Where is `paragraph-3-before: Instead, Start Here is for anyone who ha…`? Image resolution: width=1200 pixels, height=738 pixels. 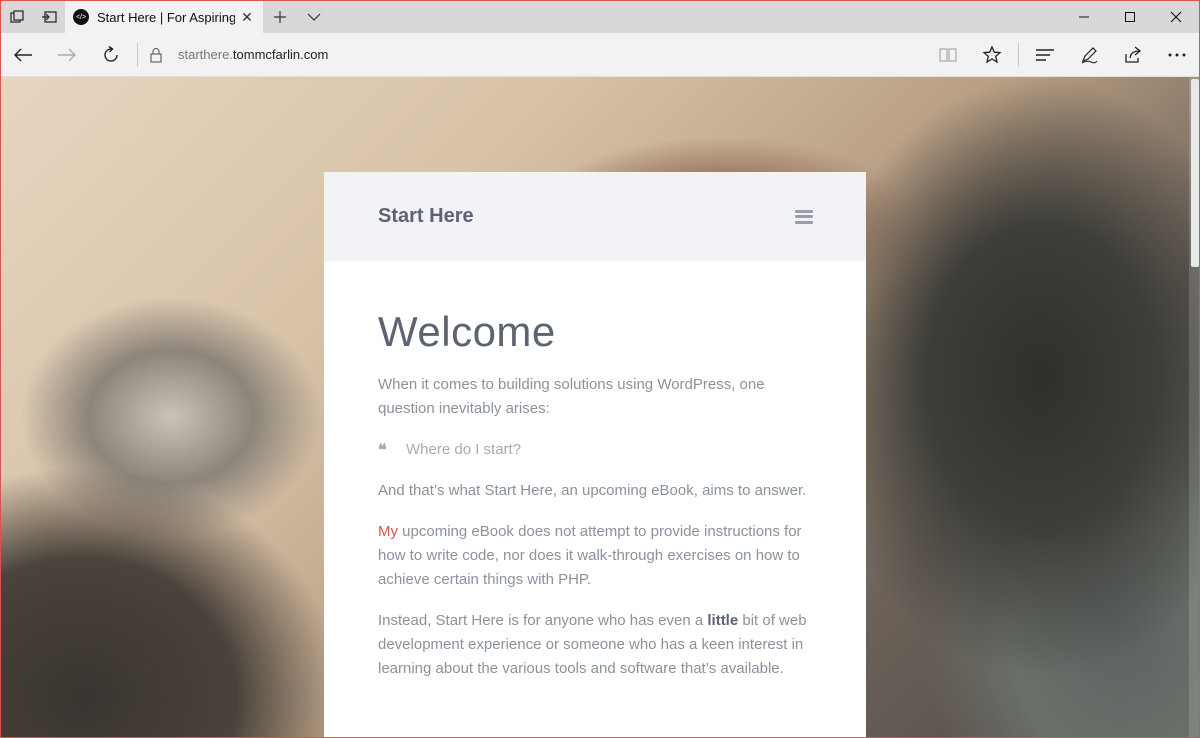
paragraph-3-before: Instead, Start Here is for anyone who ha… is located at coordinates (543, 620).